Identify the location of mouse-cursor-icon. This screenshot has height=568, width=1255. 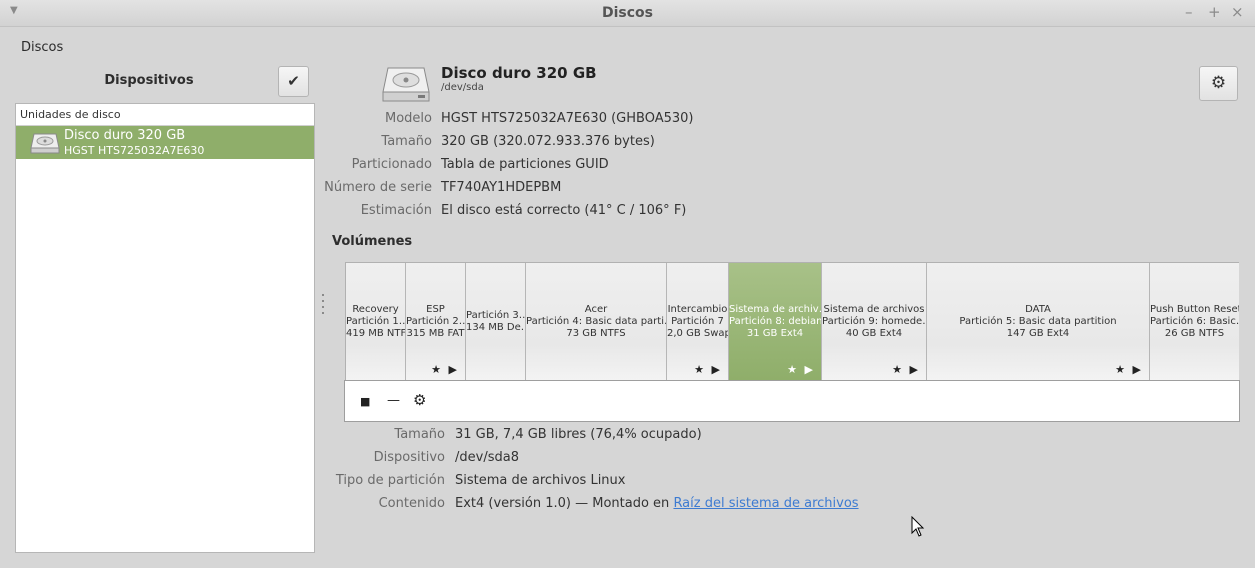
(918, 526).